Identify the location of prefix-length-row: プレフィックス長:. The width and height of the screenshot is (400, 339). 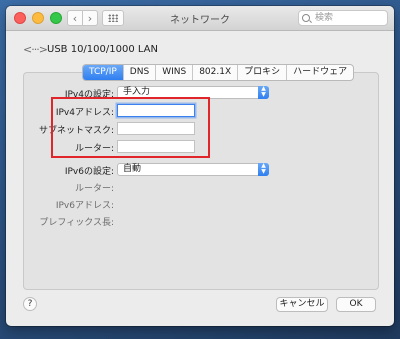
(70, 221).